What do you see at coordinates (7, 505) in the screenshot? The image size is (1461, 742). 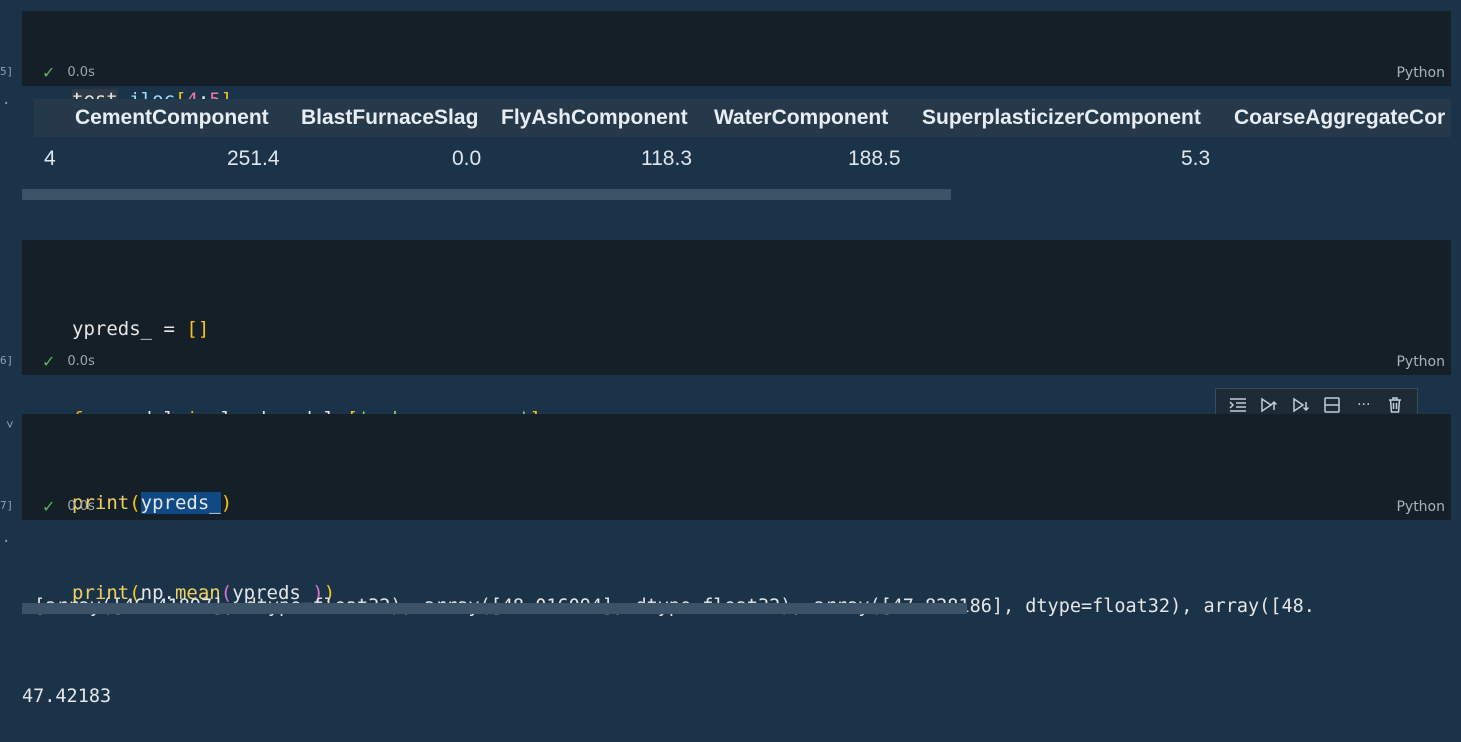 I see `exec-count-3: 7]` at bounding box center [7, 505].